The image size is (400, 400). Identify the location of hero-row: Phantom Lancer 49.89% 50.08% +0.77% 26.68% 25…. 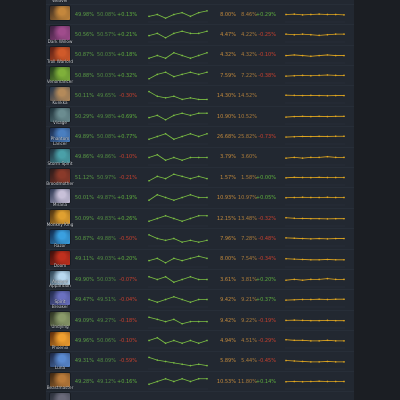
(200, 137).